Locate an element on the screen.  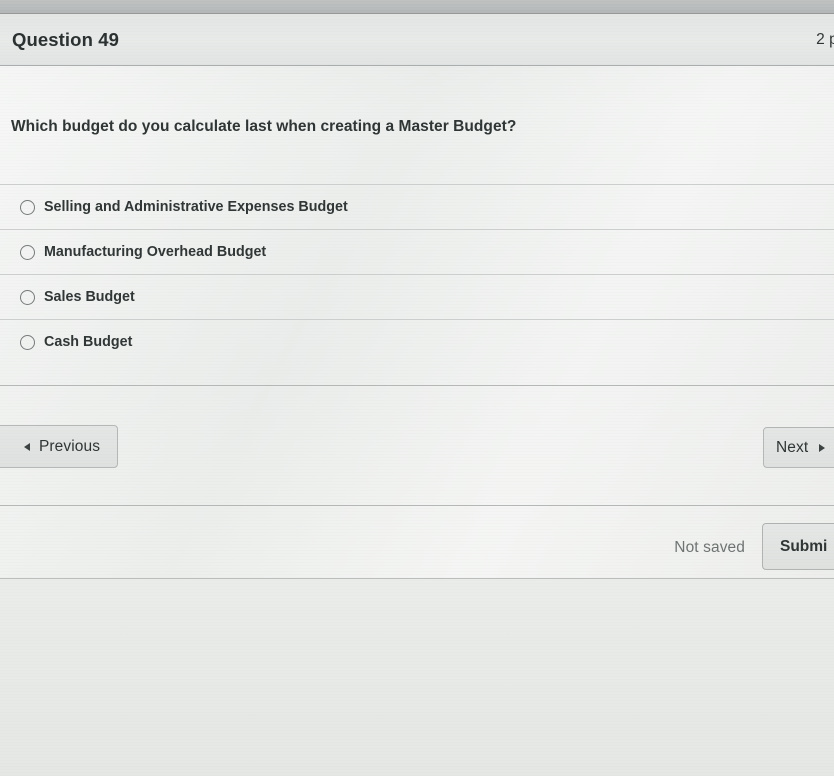
answer-option-label: Manufacturing Overhead Budget is located at coordinates (155, 252).